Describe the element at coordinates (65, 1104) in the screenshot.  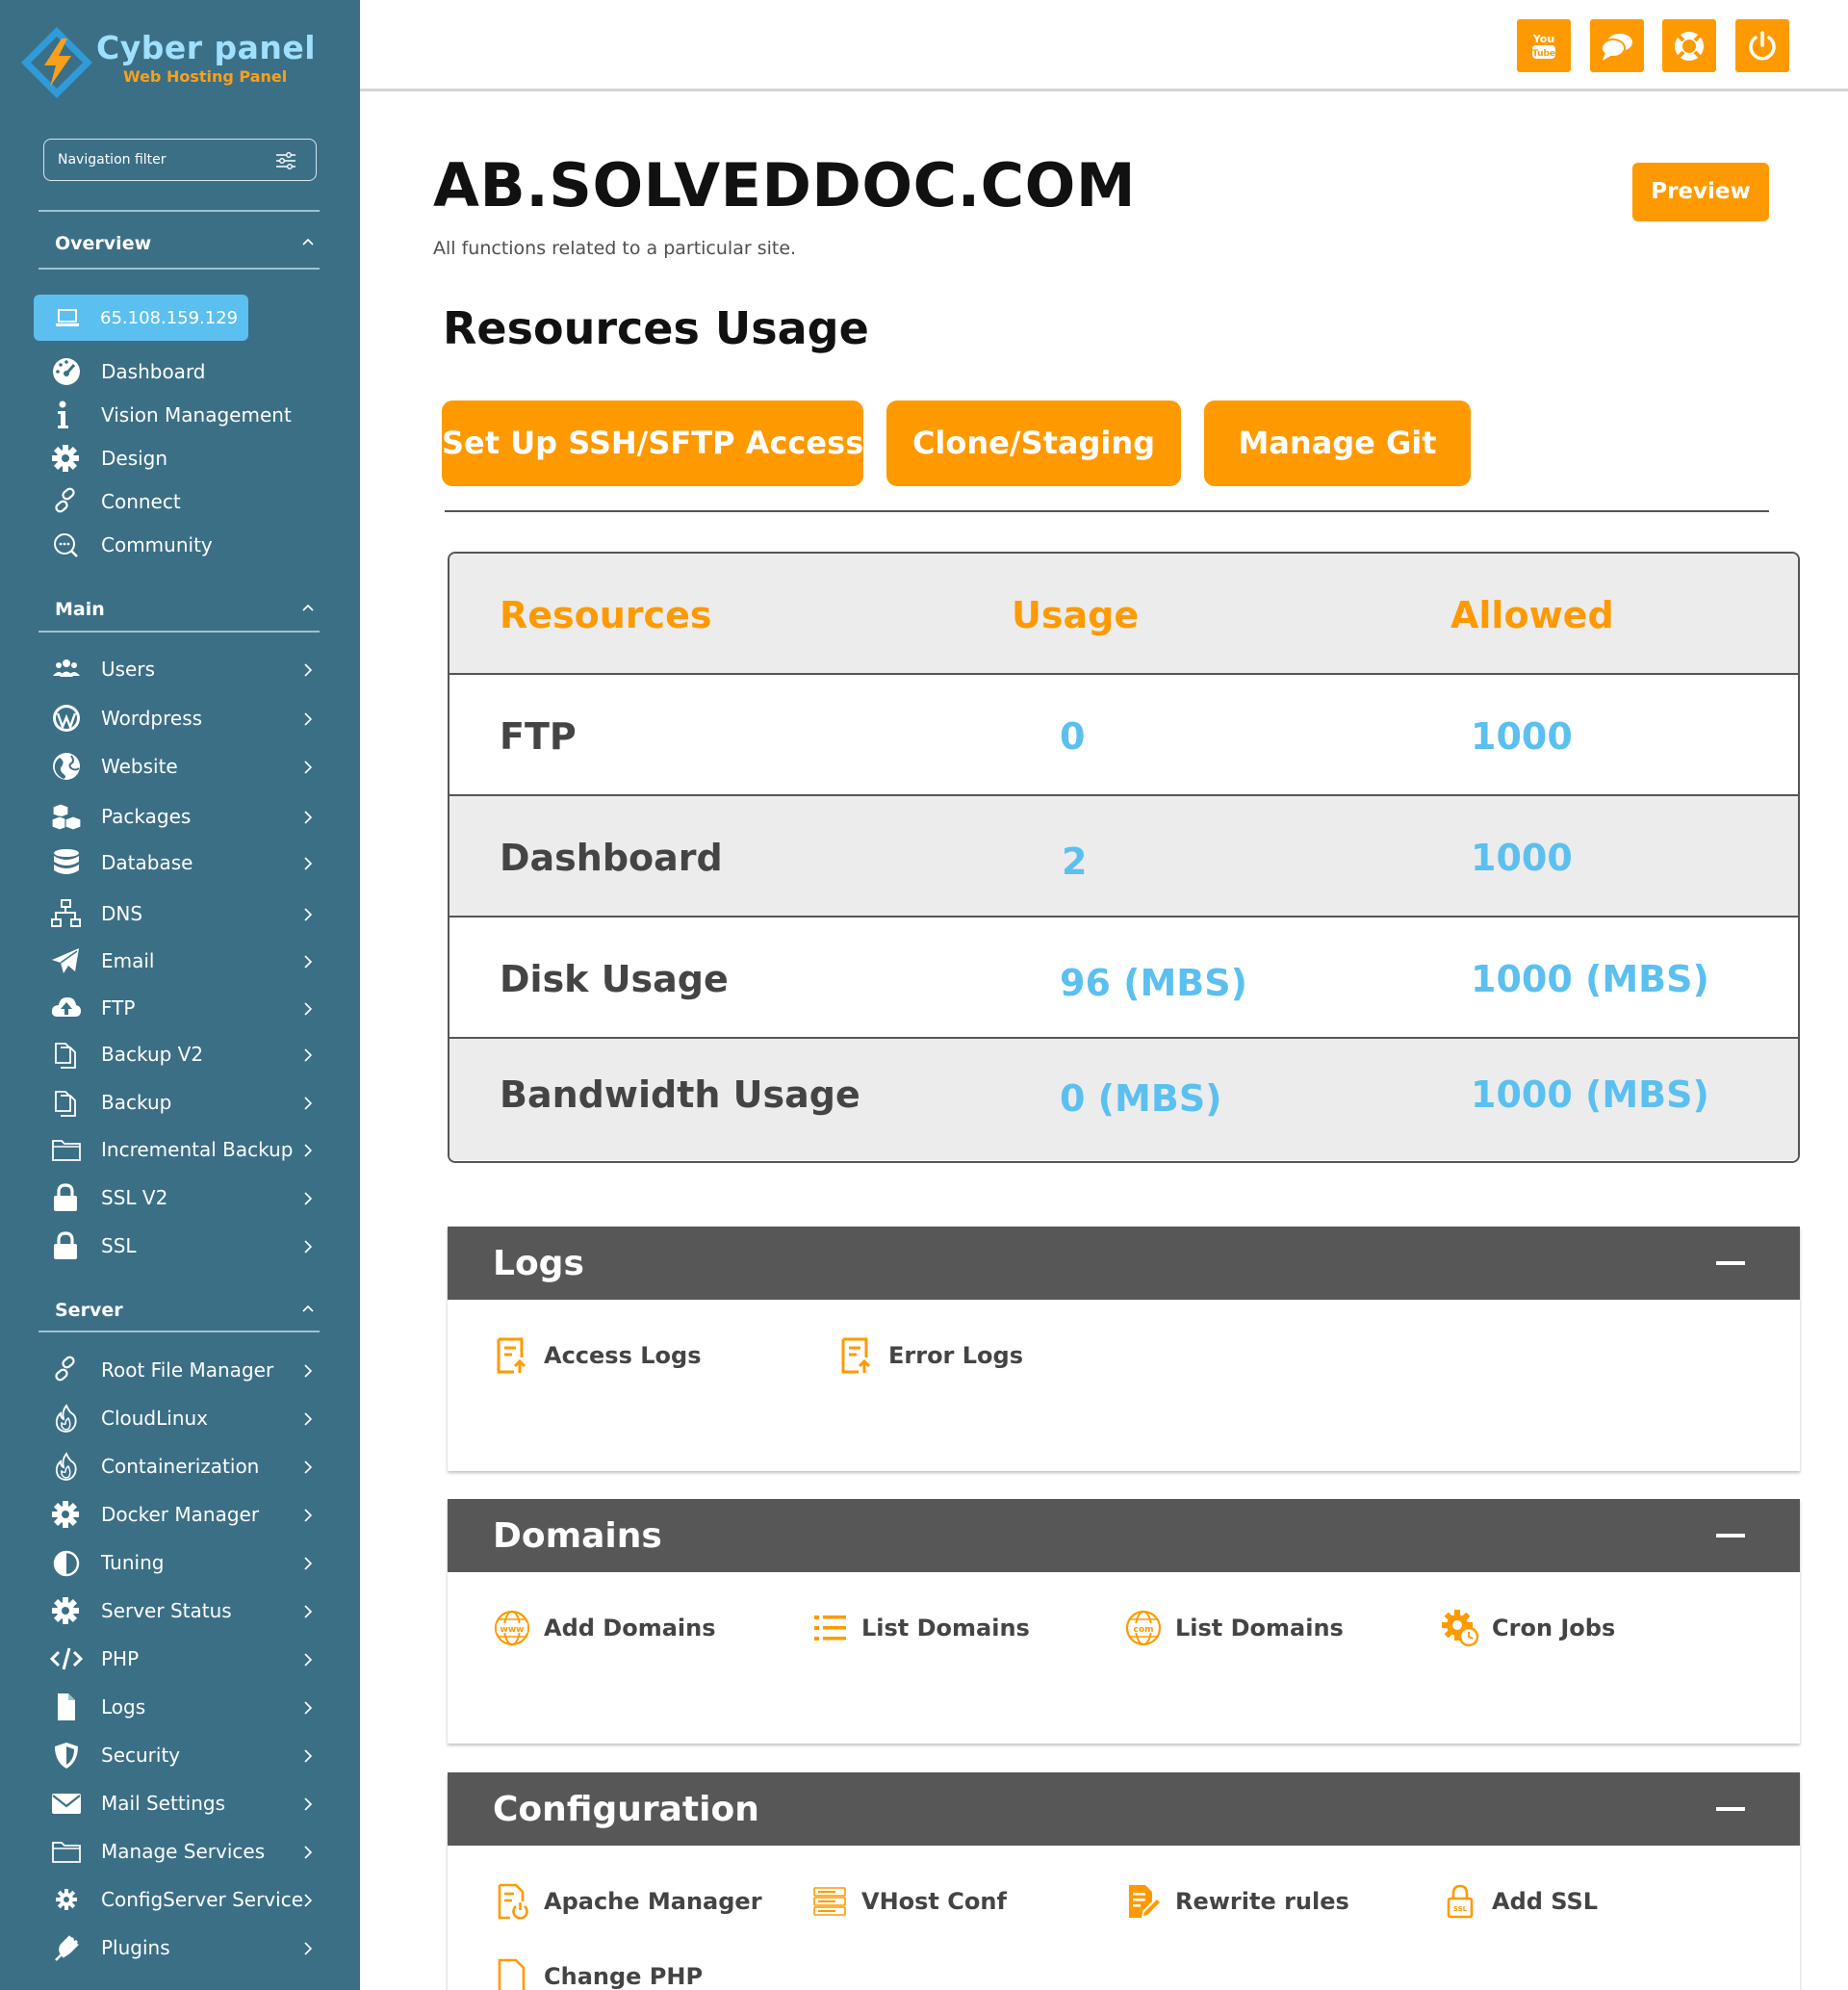
I see `copy-icon` at that location.